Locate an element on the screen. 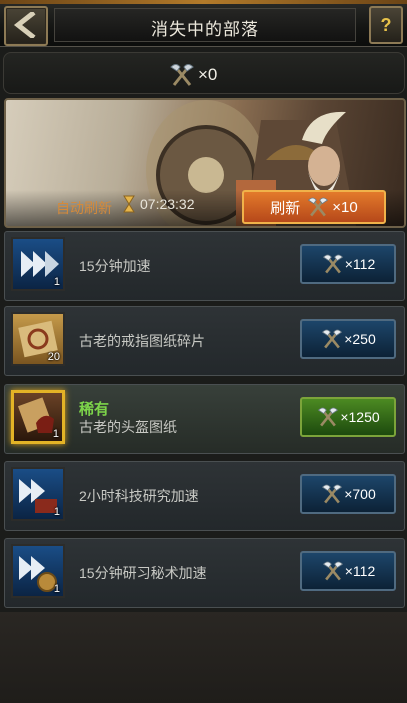 The image size is (407, 703). arcane-study-speedup-icon: 1 is located at coordinates (38, 571).